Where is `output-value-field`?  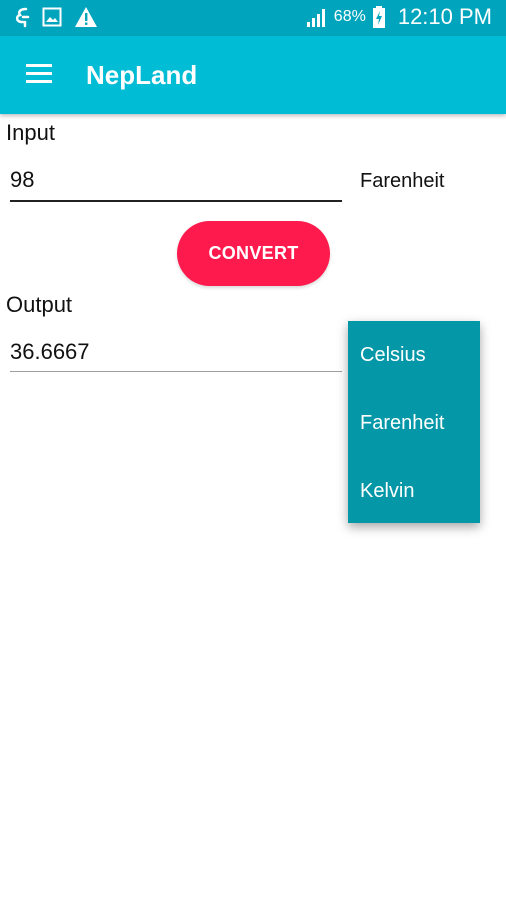 output-value-field is located at coordinates (176, 352).